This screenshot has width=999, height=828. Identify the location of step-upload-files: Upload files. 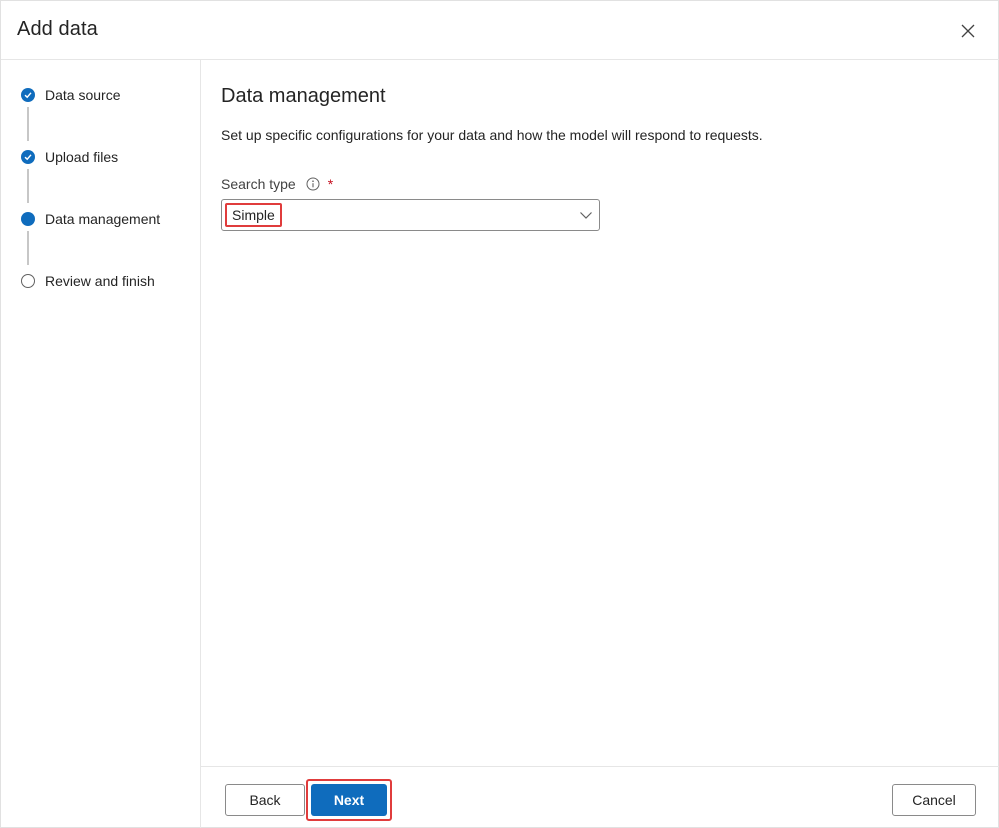
(69, 157).